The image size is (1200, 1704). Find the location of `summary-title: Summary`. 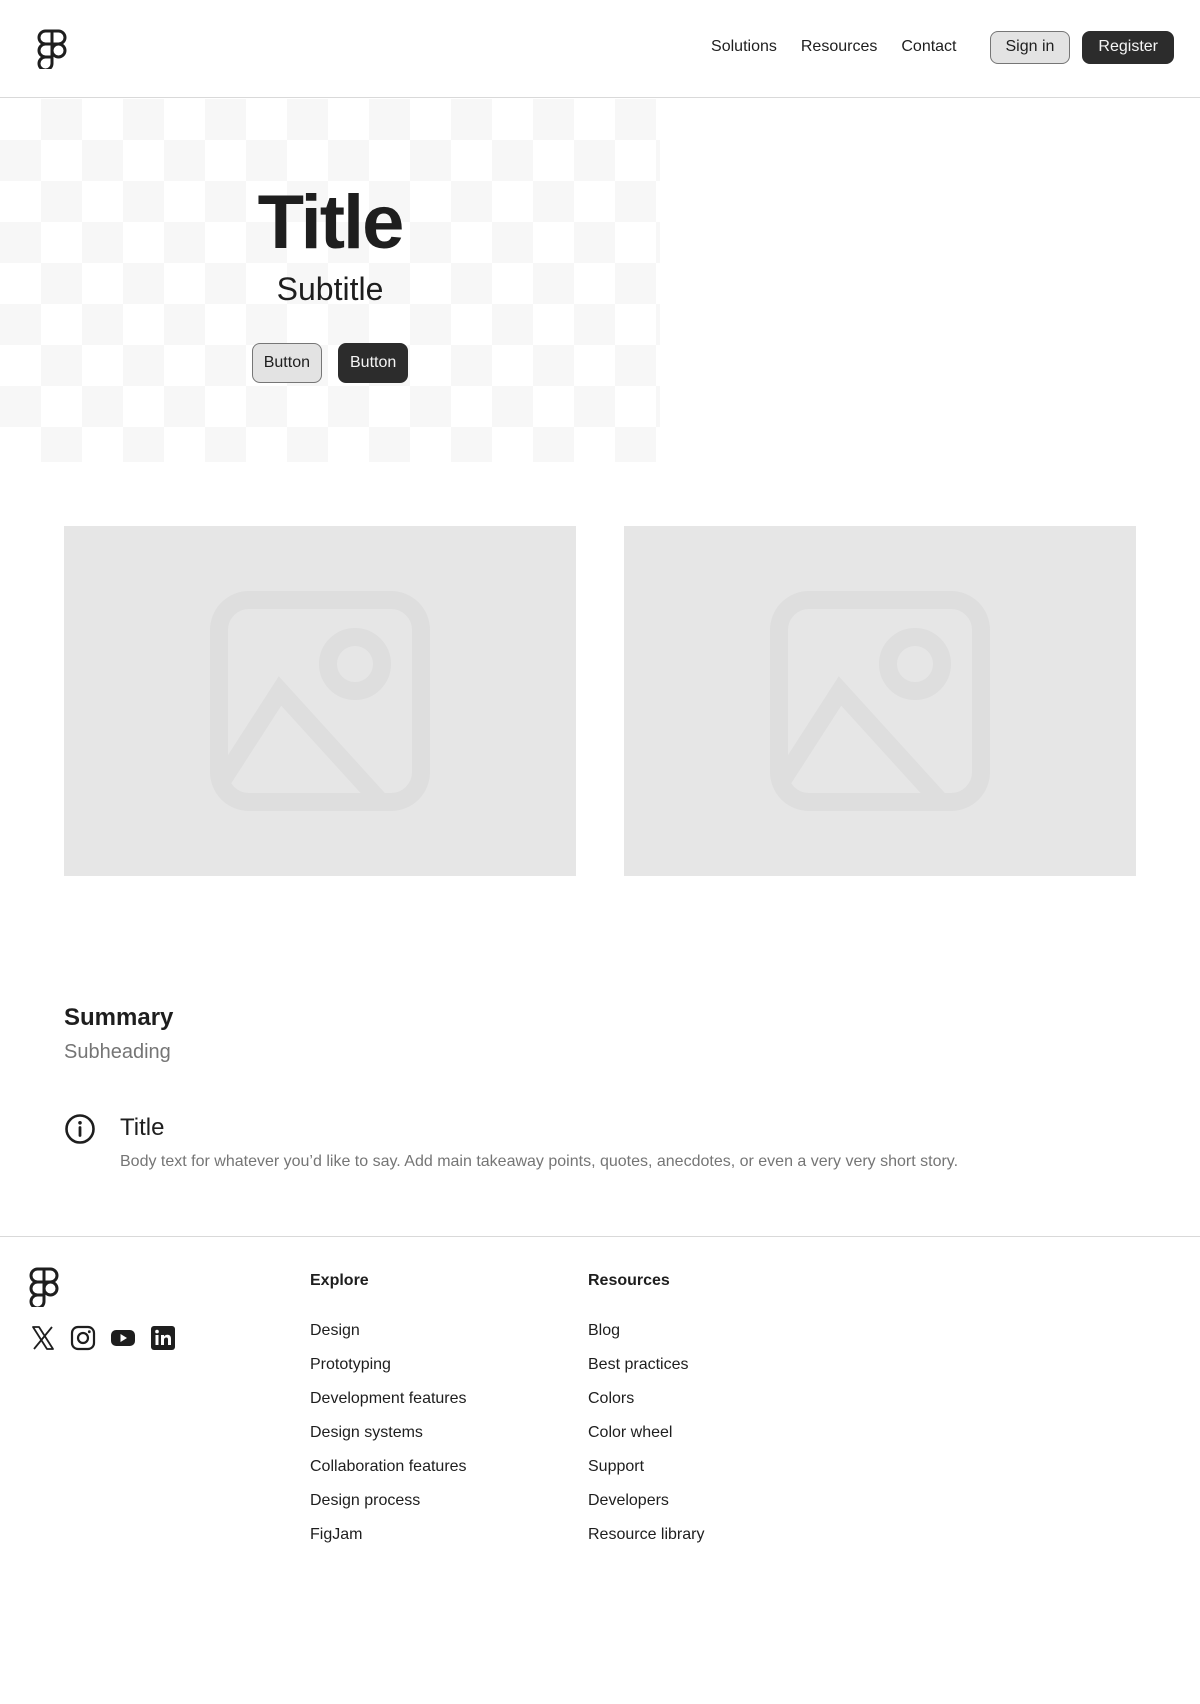

summary-title: Summary is located at coordinates (119, 1017).